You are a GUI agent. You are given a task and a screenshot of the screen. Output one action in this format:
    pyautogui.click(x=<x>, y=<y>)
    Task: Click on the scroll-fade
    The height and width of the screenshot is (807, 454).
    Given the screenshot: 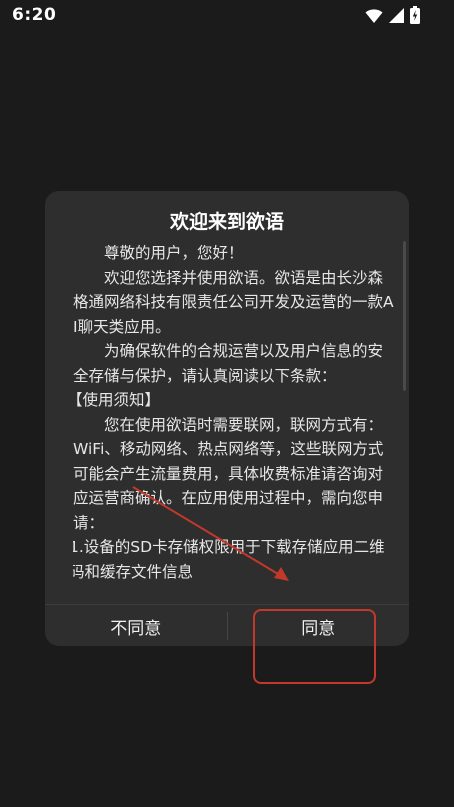 What is the action you would take?
    pyautogui.click(x=227, y=590)
    